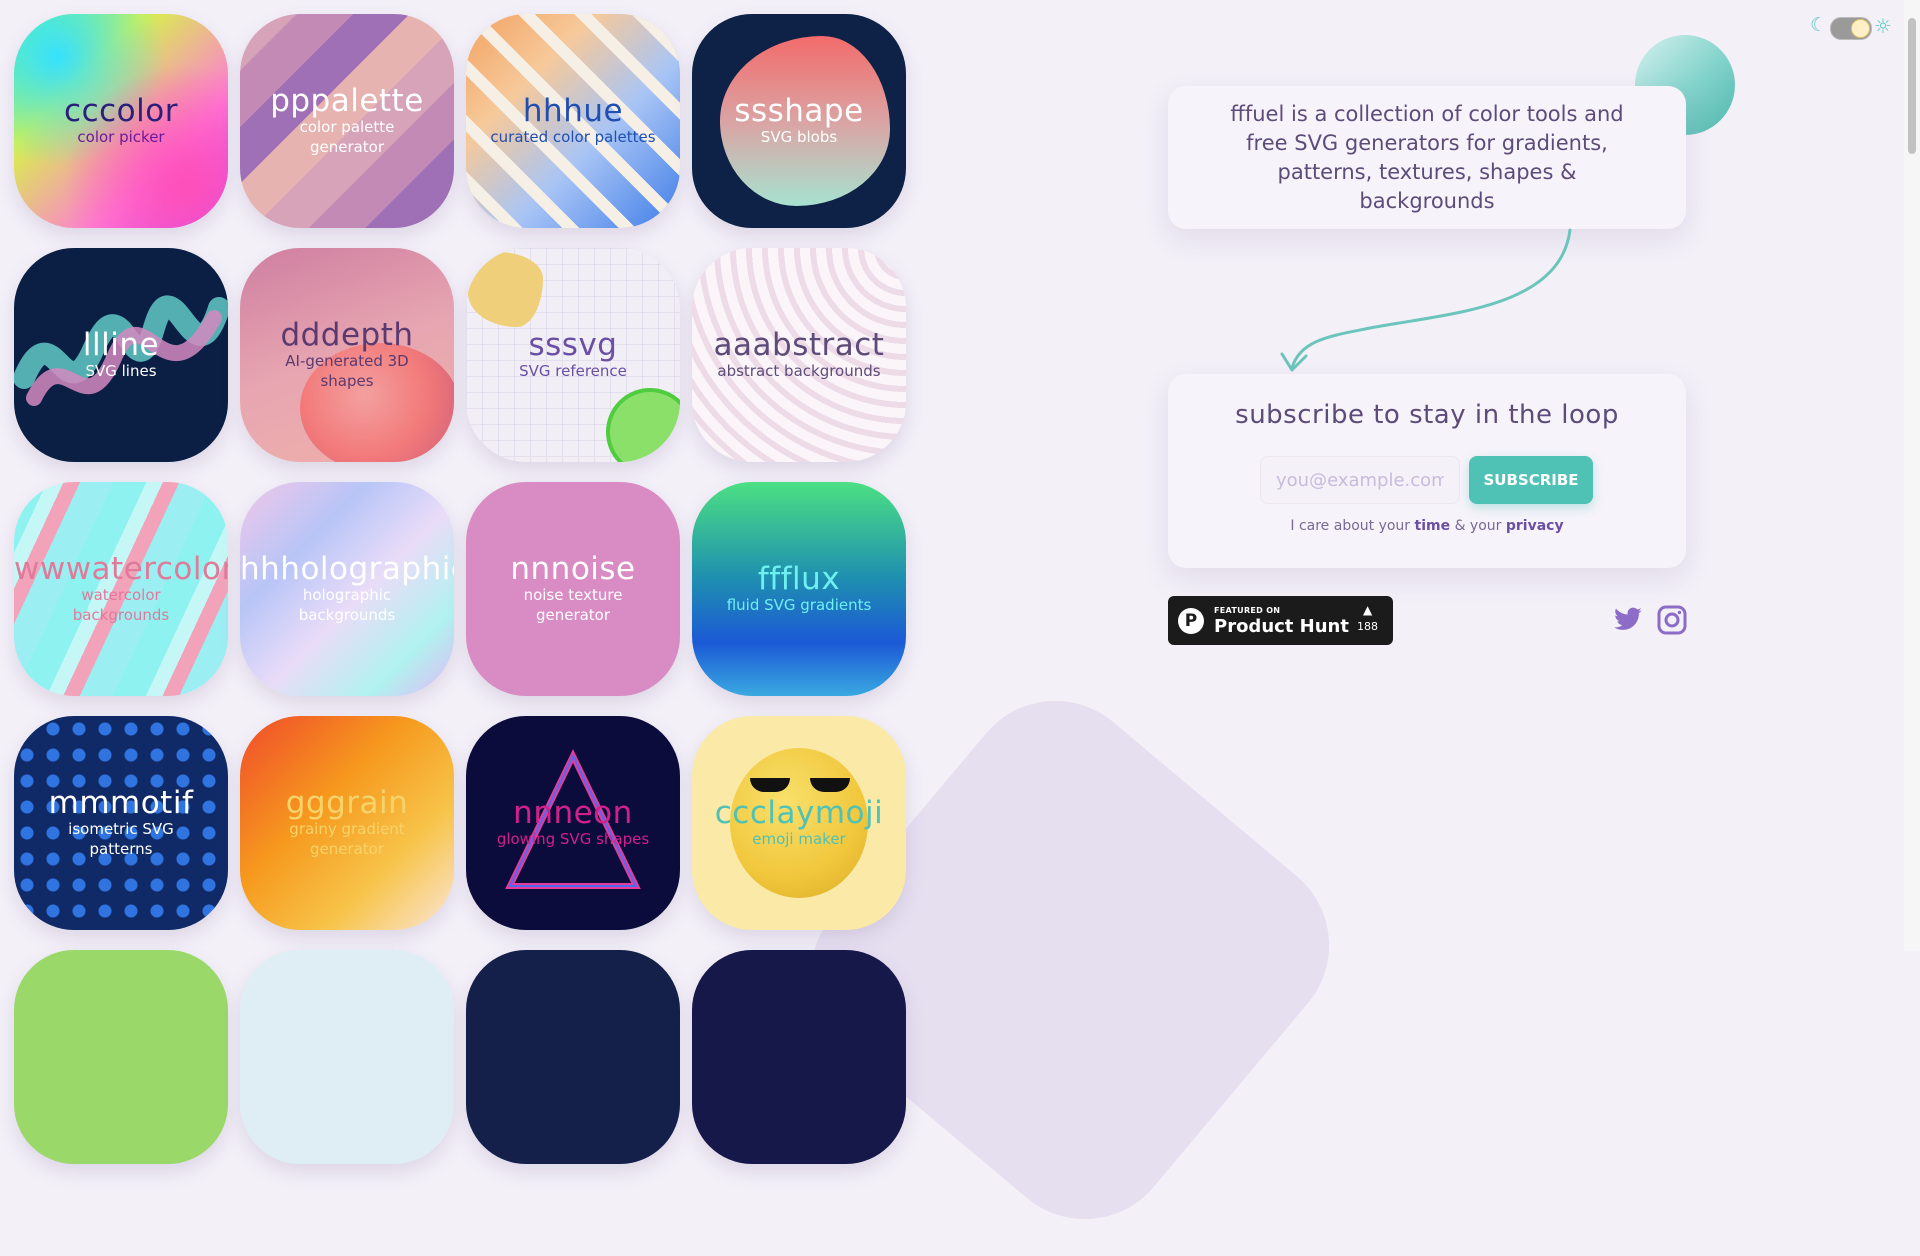  What do you see at coordinates (1883, 26) in the screenshot?
I see `sun-icon: ☼` at bounding box center [1883, 26].